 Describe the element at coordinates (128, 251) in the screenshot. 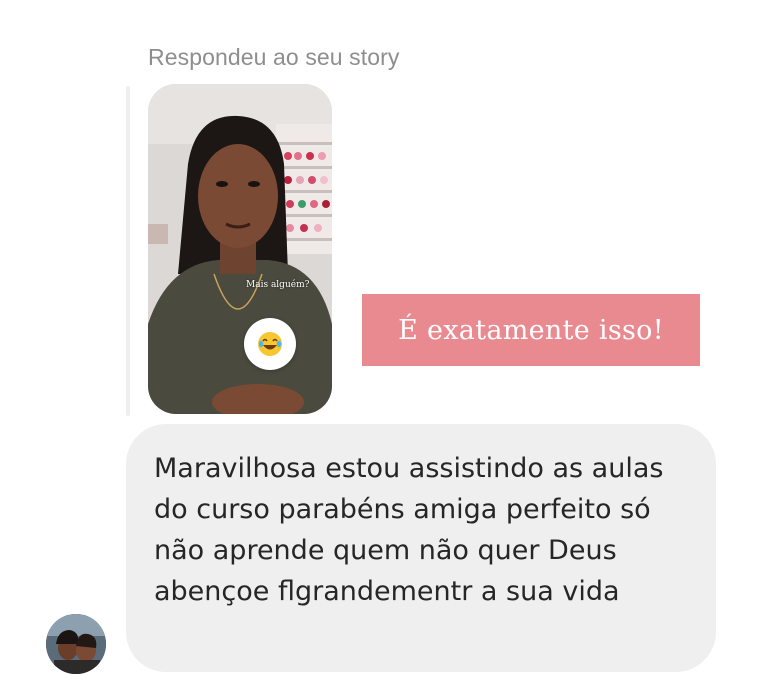

I see `reply-indicator-bar` at that location.